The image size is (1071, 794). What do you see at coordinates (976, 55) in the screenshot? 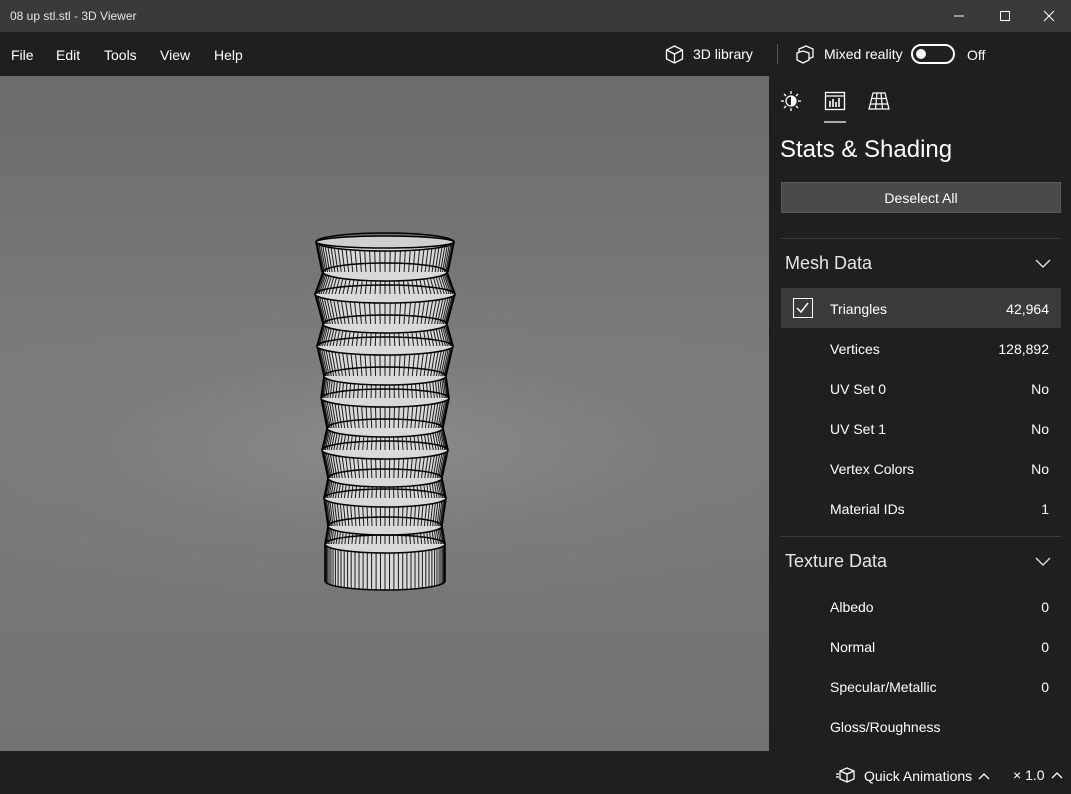
I see `toggle-state-label: Off` at bounding box center [976, 55].